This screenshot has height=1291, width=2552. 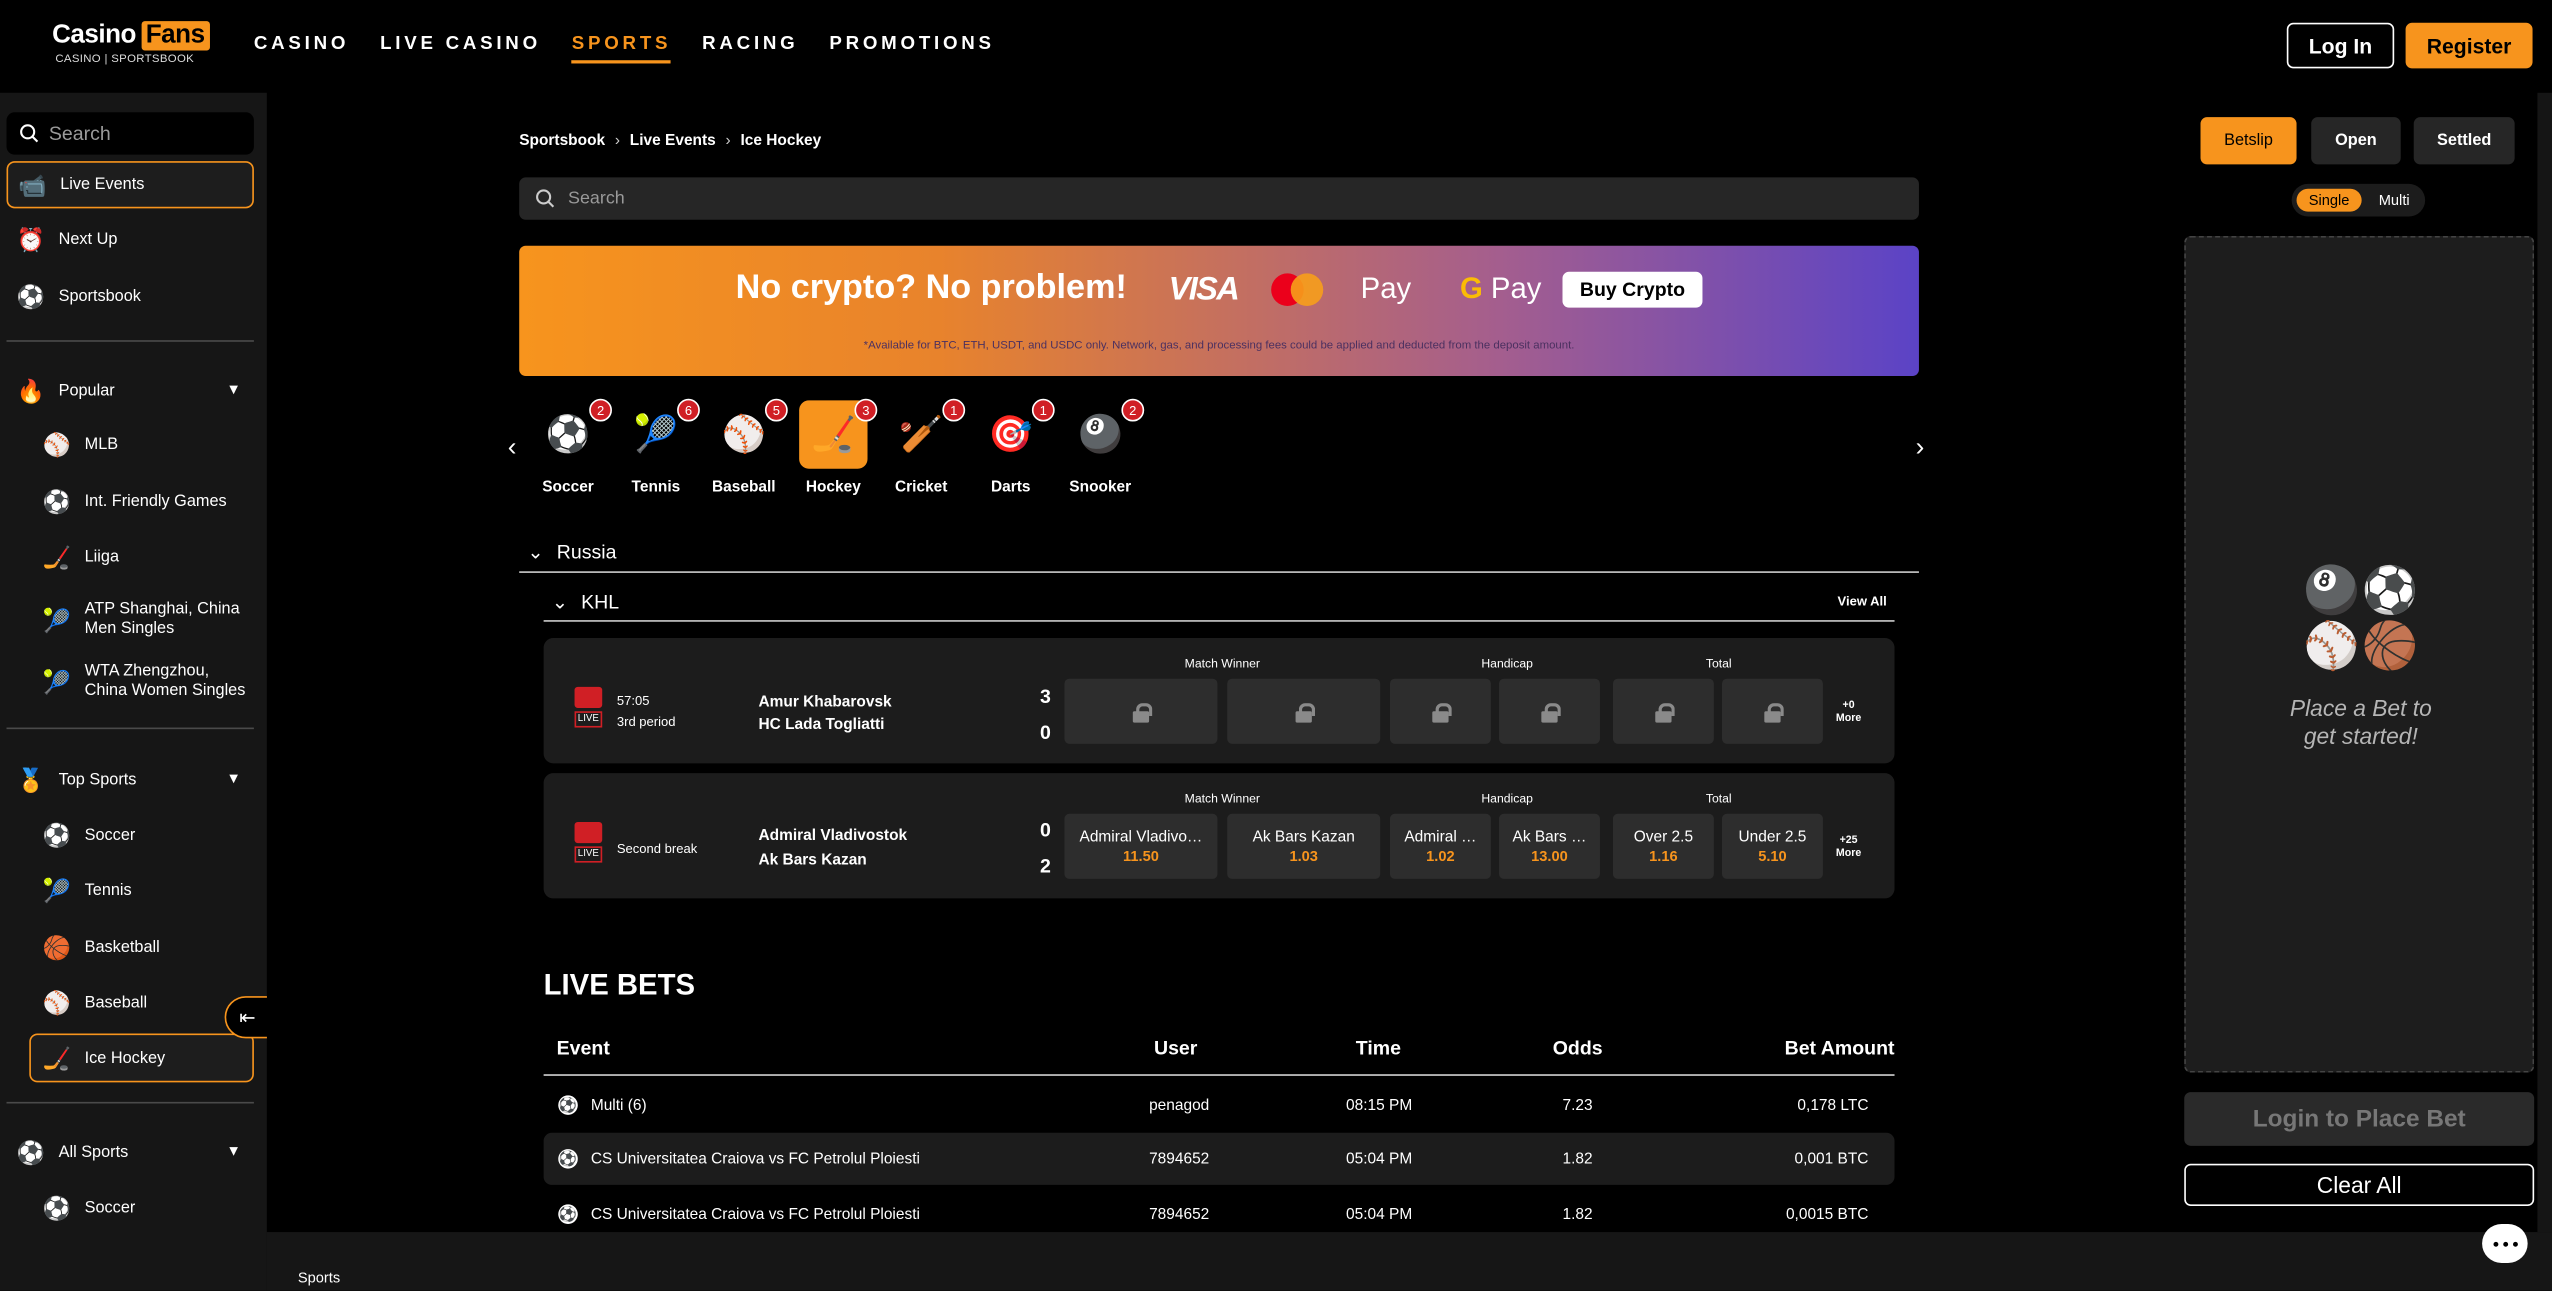 What do you see at coordinates (301, 48) in the screenshot?
I see `nav-casino: CASINO` at bounding box center [301, 48].